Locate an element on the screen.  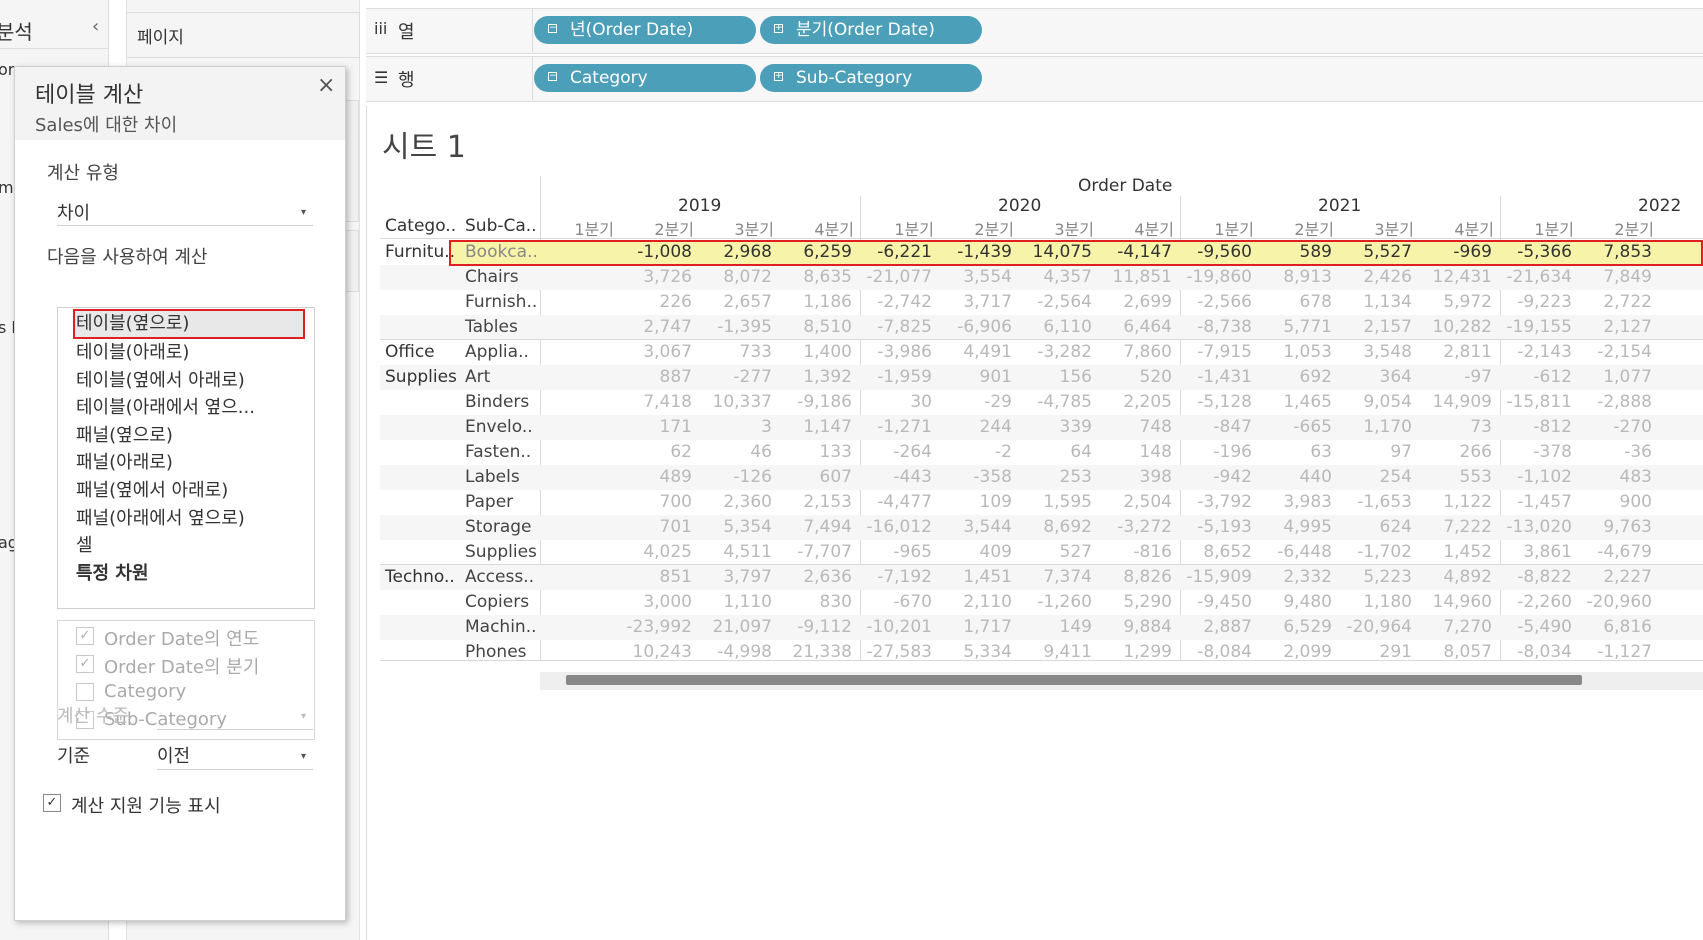
table-cell: 3,797 is located at coordinates (736, 577).